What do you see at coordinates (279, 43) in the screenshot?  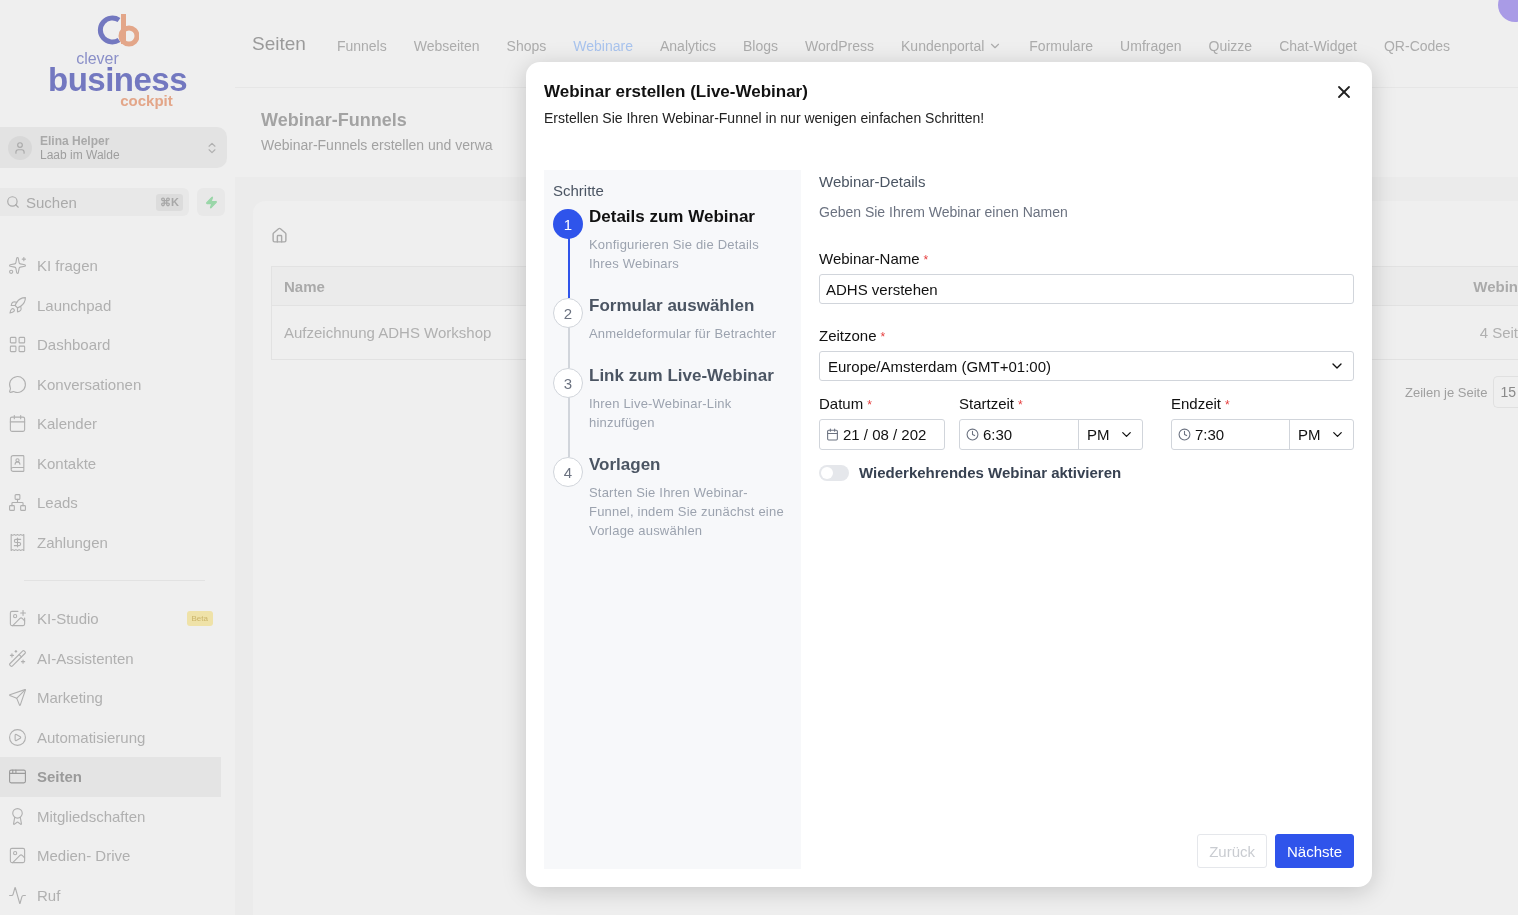 I see `section-title: Seiten` at bounding box center [279, 43].